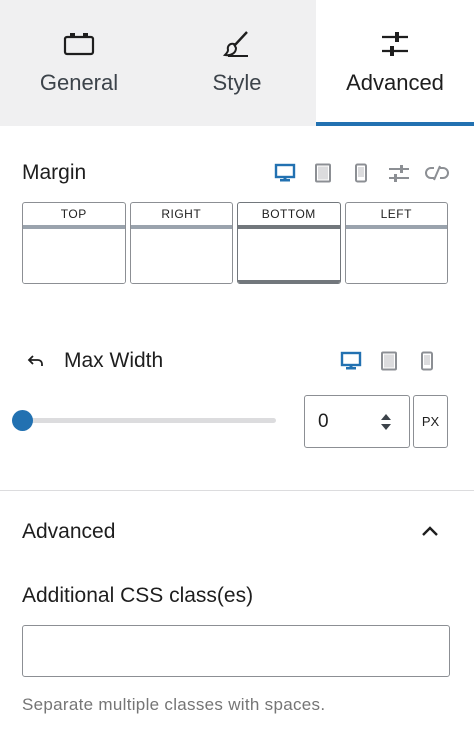 This screenshot has width=474, height=749. What do you see at coordinates (22, 420) in the screenshot?
I see `slider-thumb` at bounding box center [22, 420].